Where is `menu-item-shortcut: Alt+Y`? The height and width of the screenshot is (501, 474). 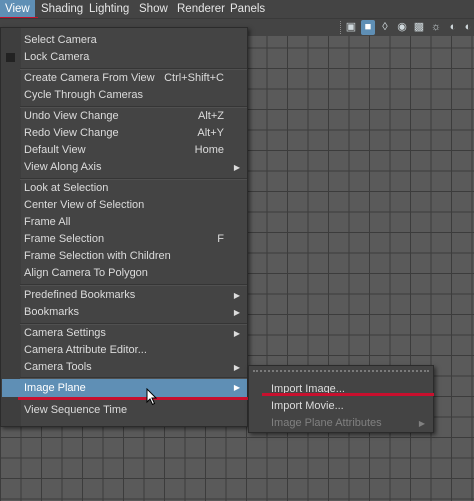
menu-item-shortcut: Alt+Y is located at coordinates (210, 133).